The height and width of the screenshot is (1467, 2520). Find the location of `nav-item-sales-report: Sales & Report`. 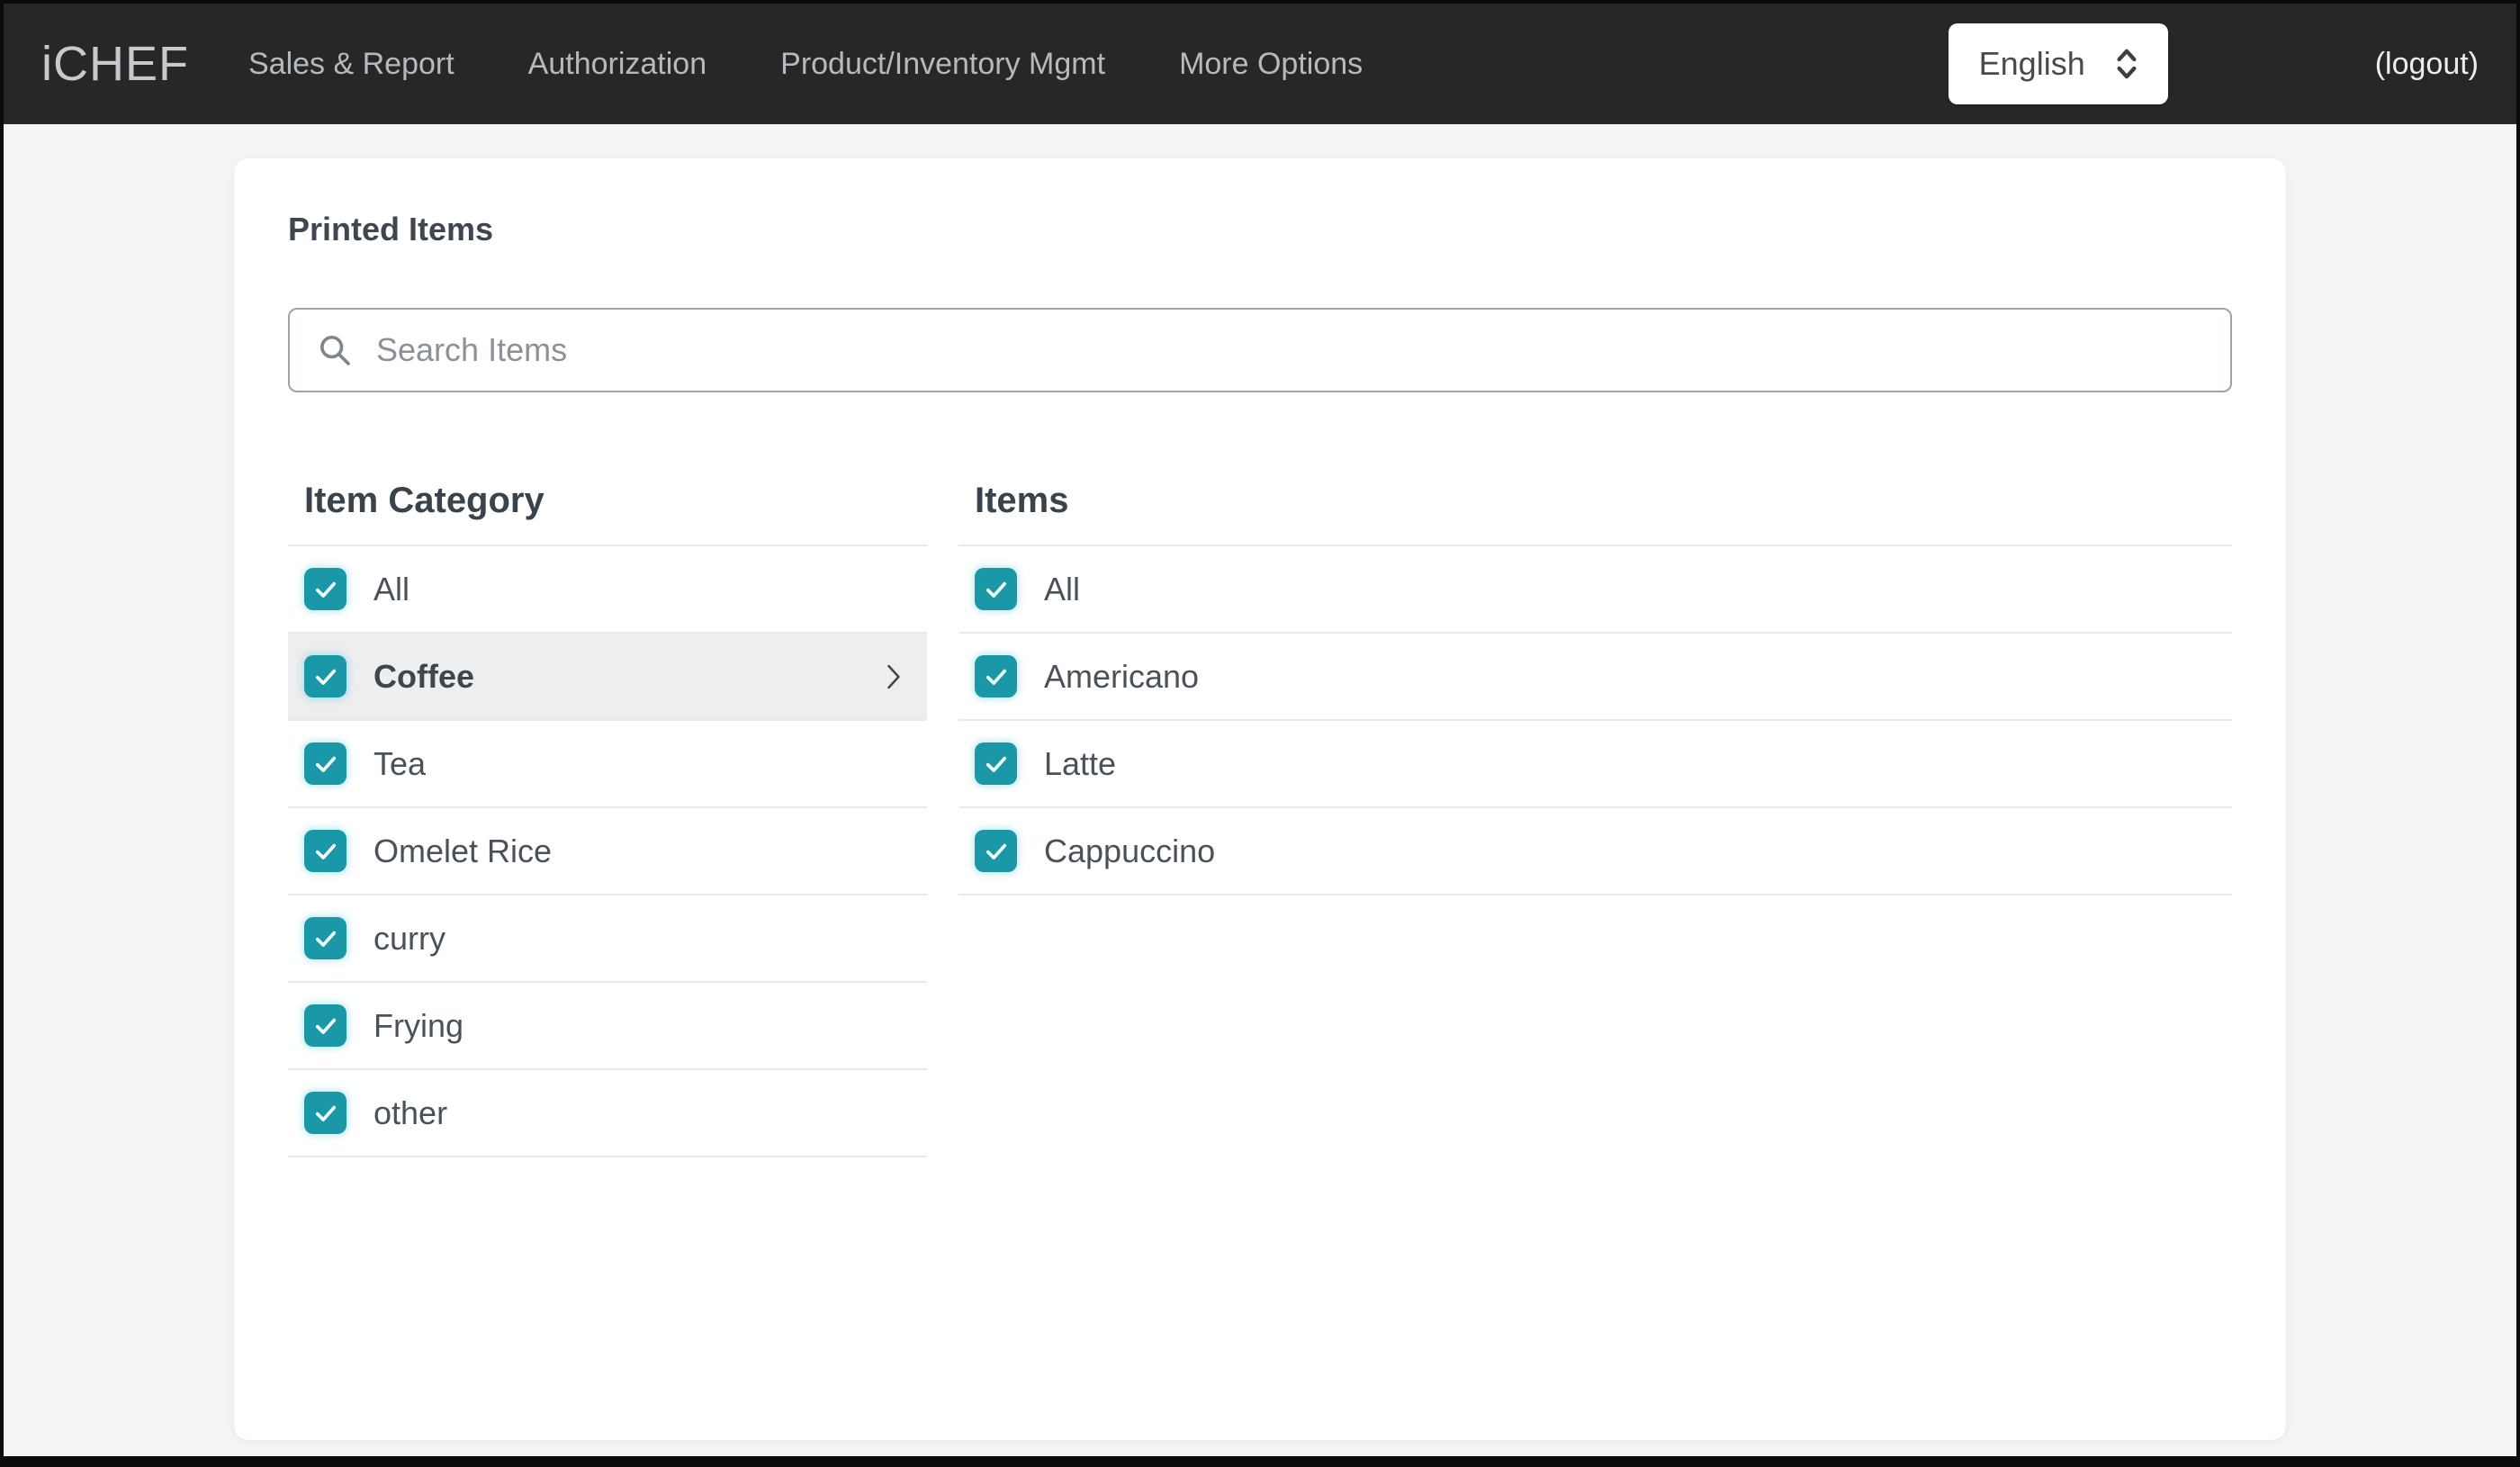

nav-item-sales-report: Sales & Report is located at coordinates (351, 64).